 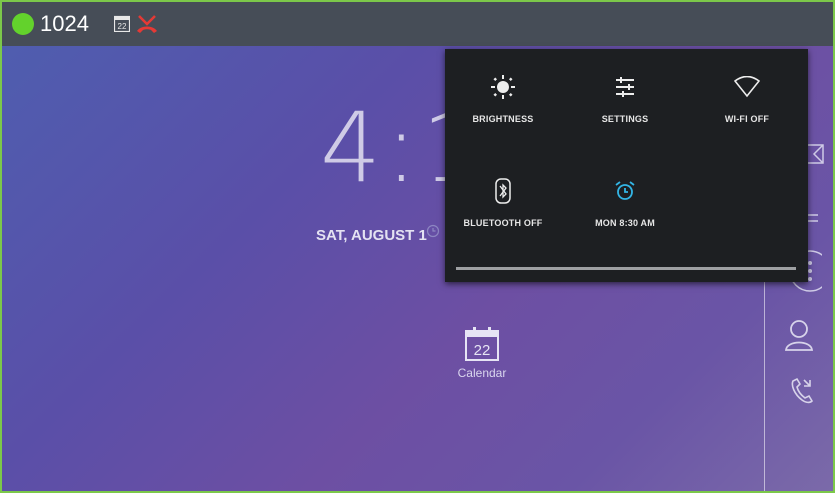 I want to click on brightness-icon, so click(x=503, y=87).